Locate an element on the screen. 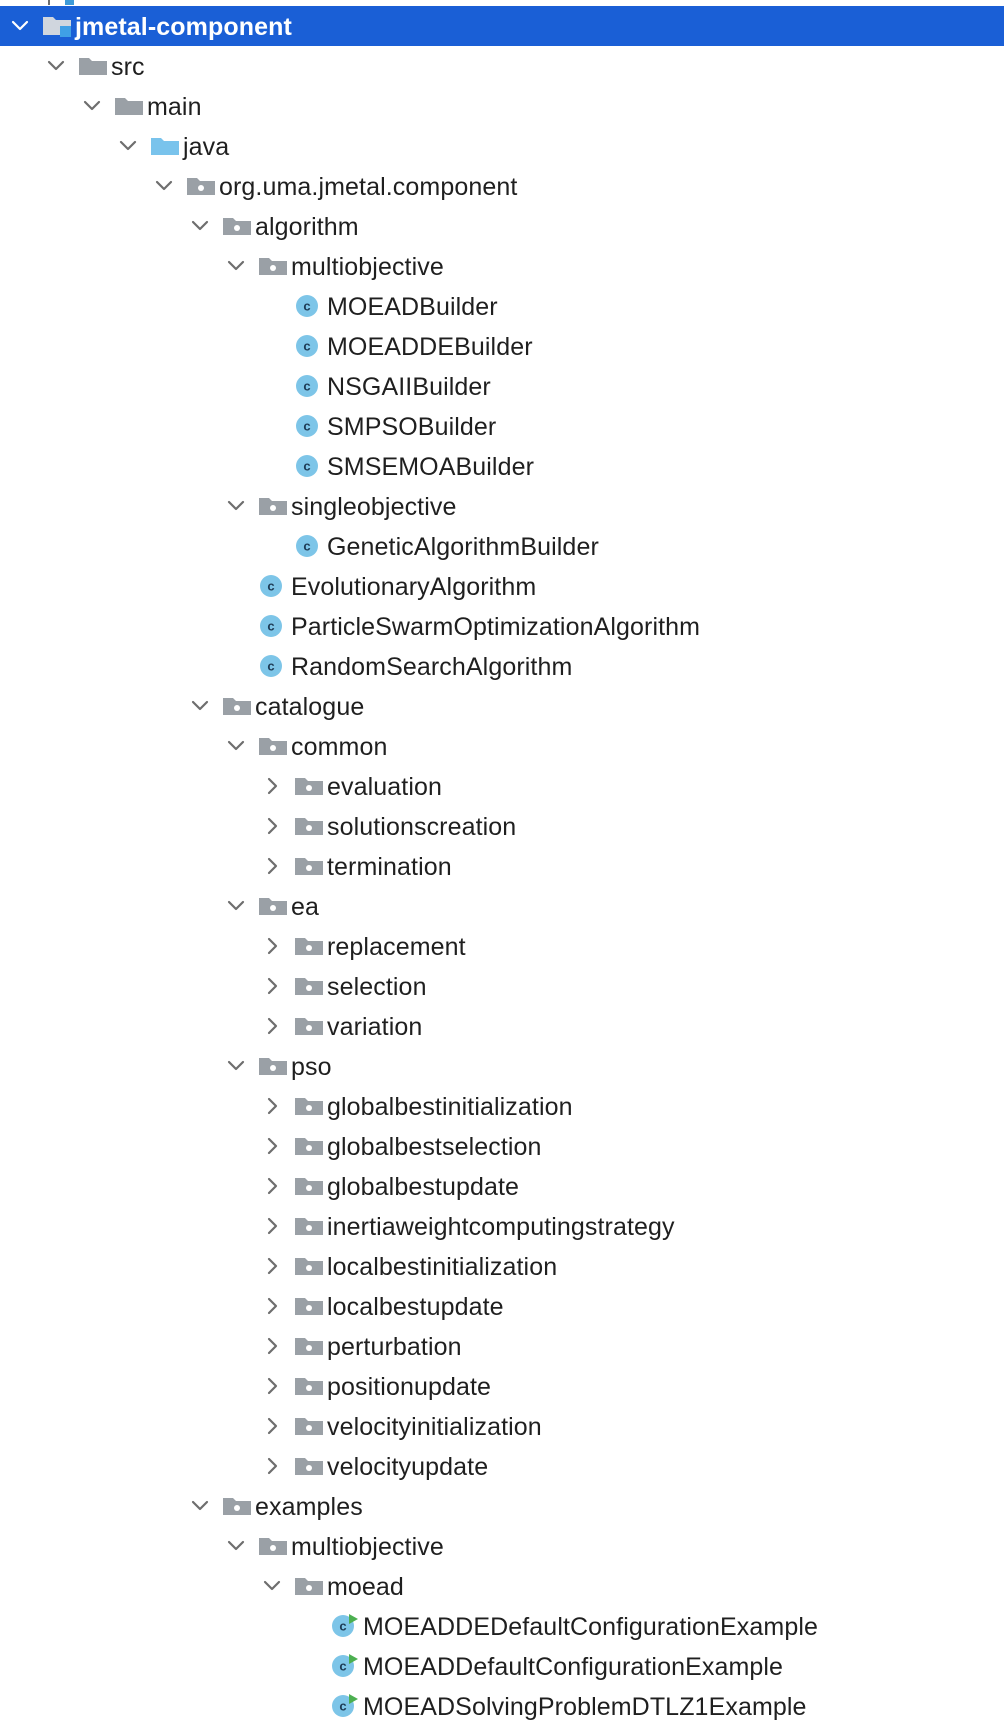 The height and width of the screenshot is (1732, 1004). tree-row: inertiaweightcomputingstrategy is located at coordinates (502, 1226).